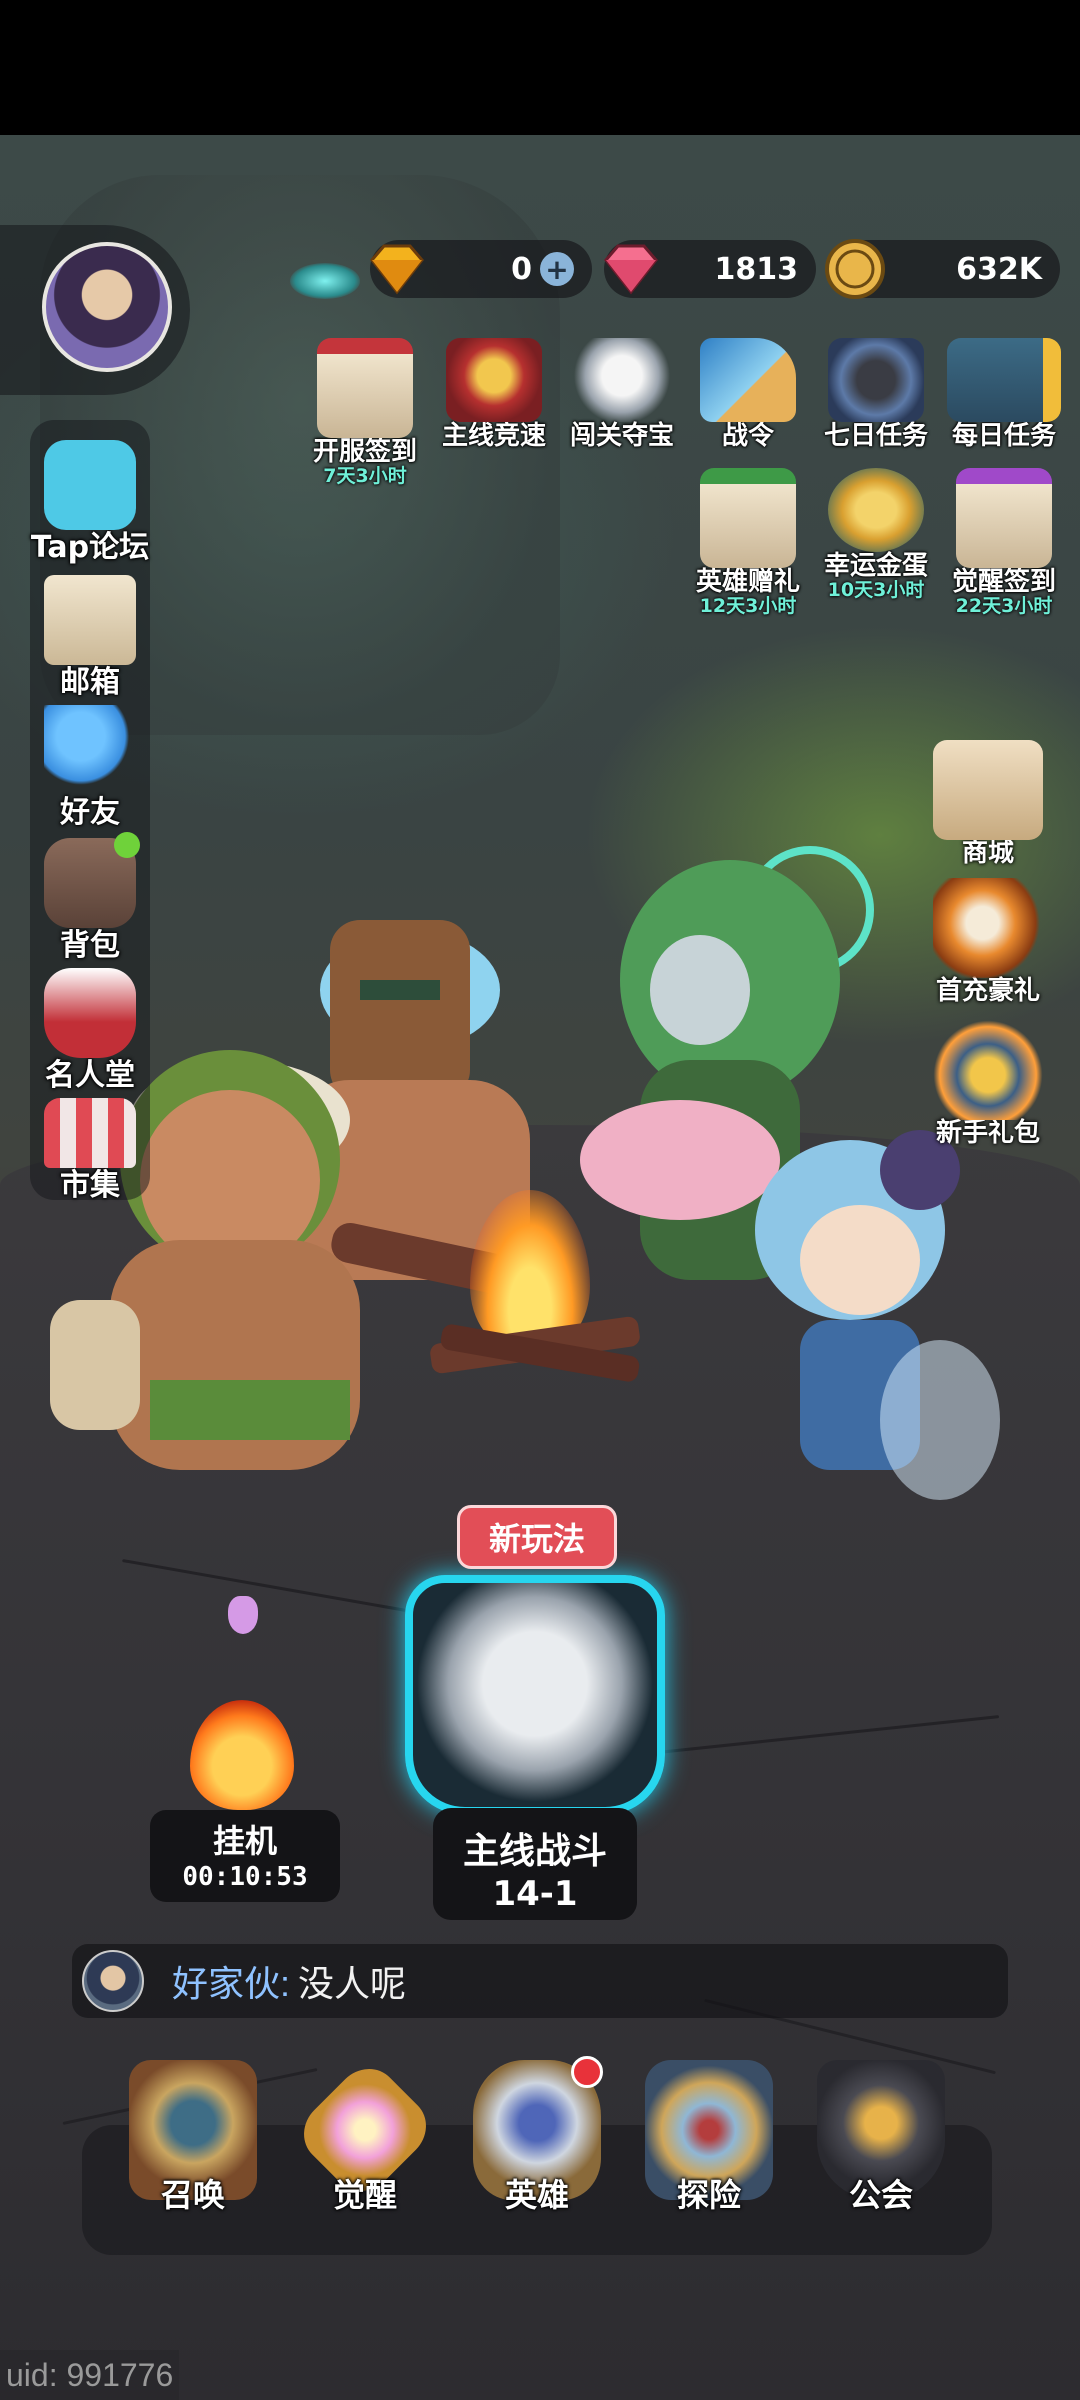  What do you see at coordinates (1004, 380) in the screenshot?
I see `scroll-icon` at bounding box center [1004, 380].